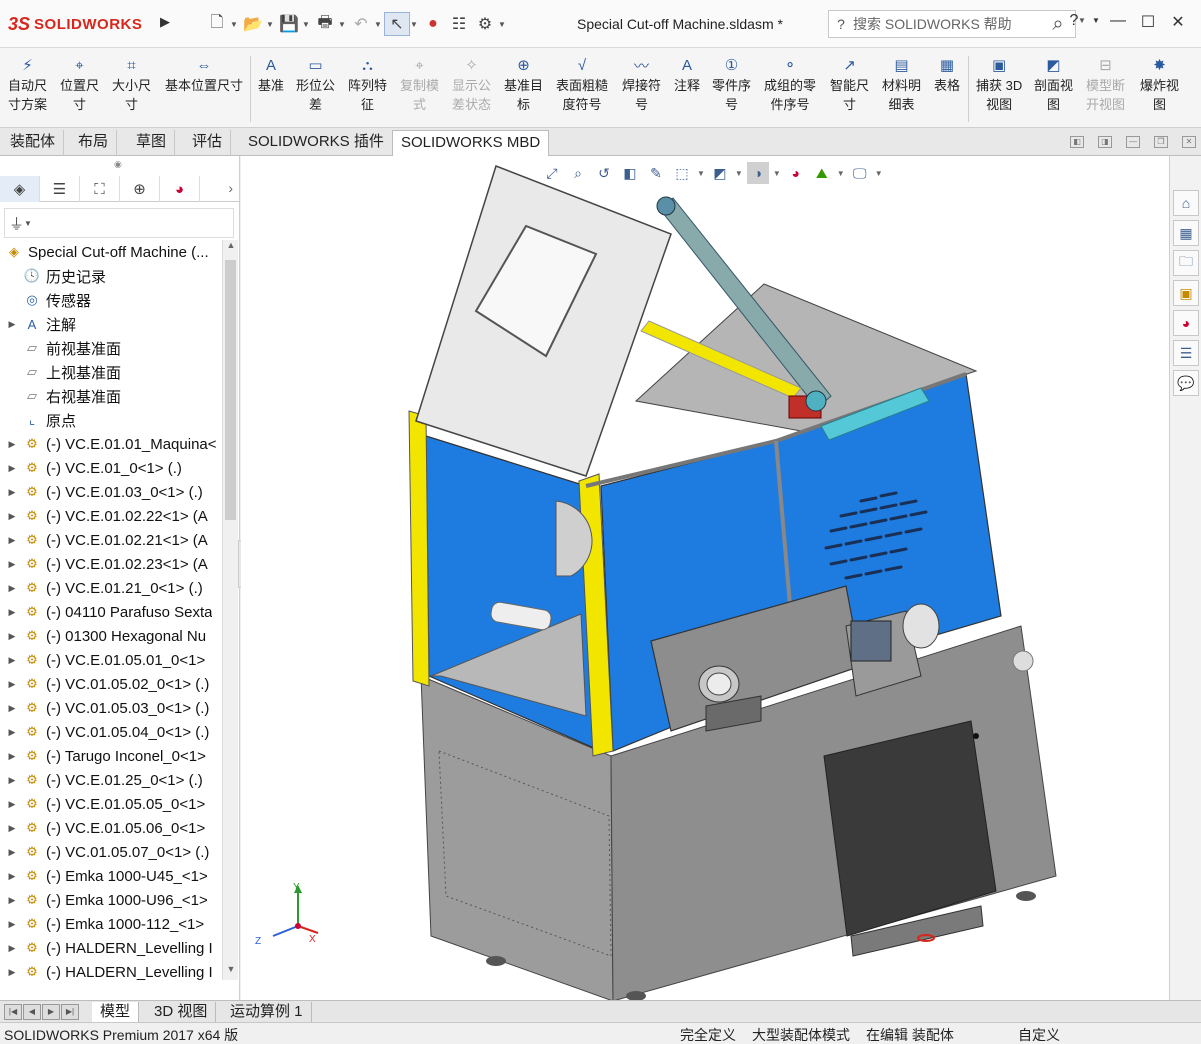  What do you see at coordinates (1159, 84) in the screenshot?
I see `ribbon-button-exploded-view: ✸ 爆炸视 图` at bounding box center [1159, 84].